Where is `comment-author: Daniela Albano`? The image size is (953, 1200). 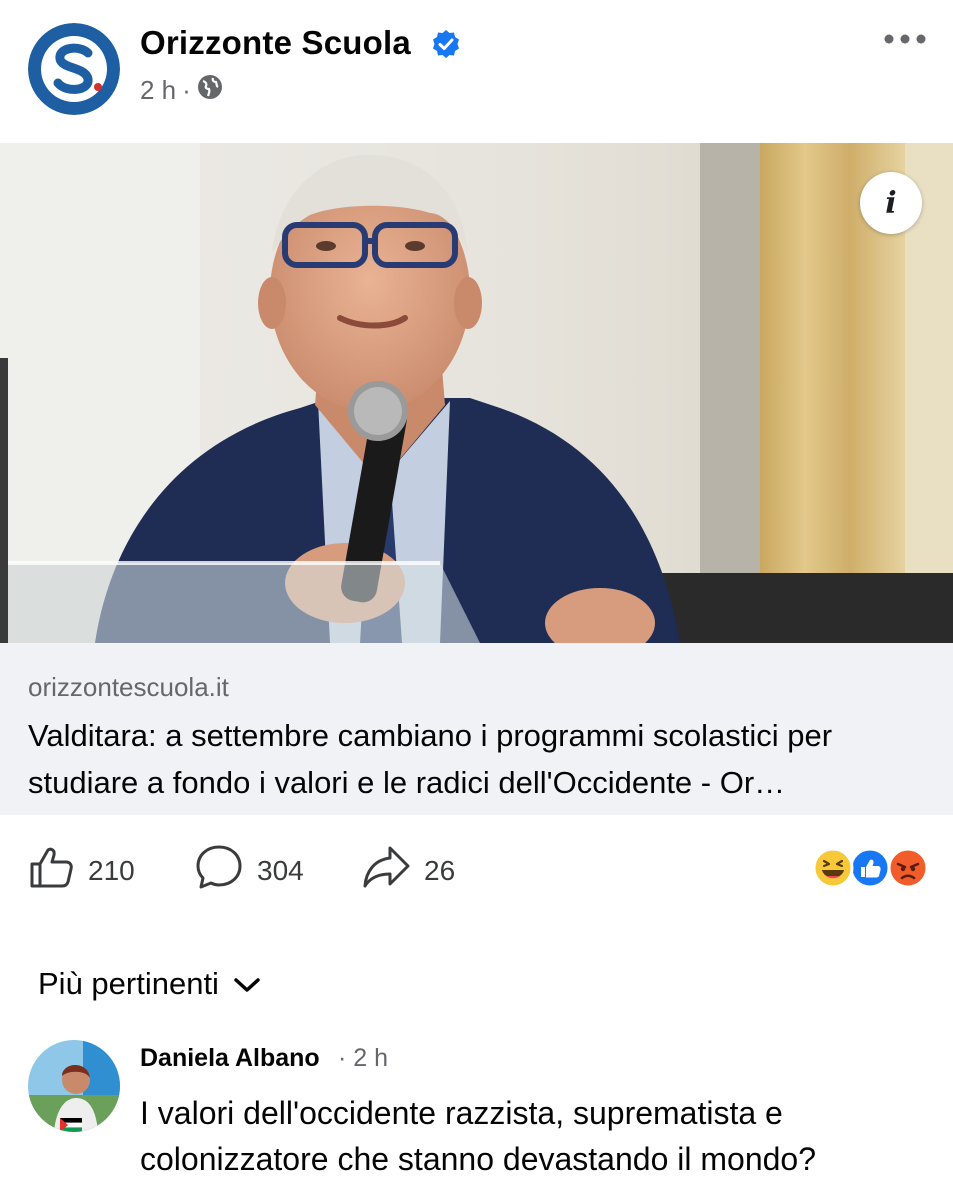
comment-author: Daniela Albano is located at coordinates (230, 1058).